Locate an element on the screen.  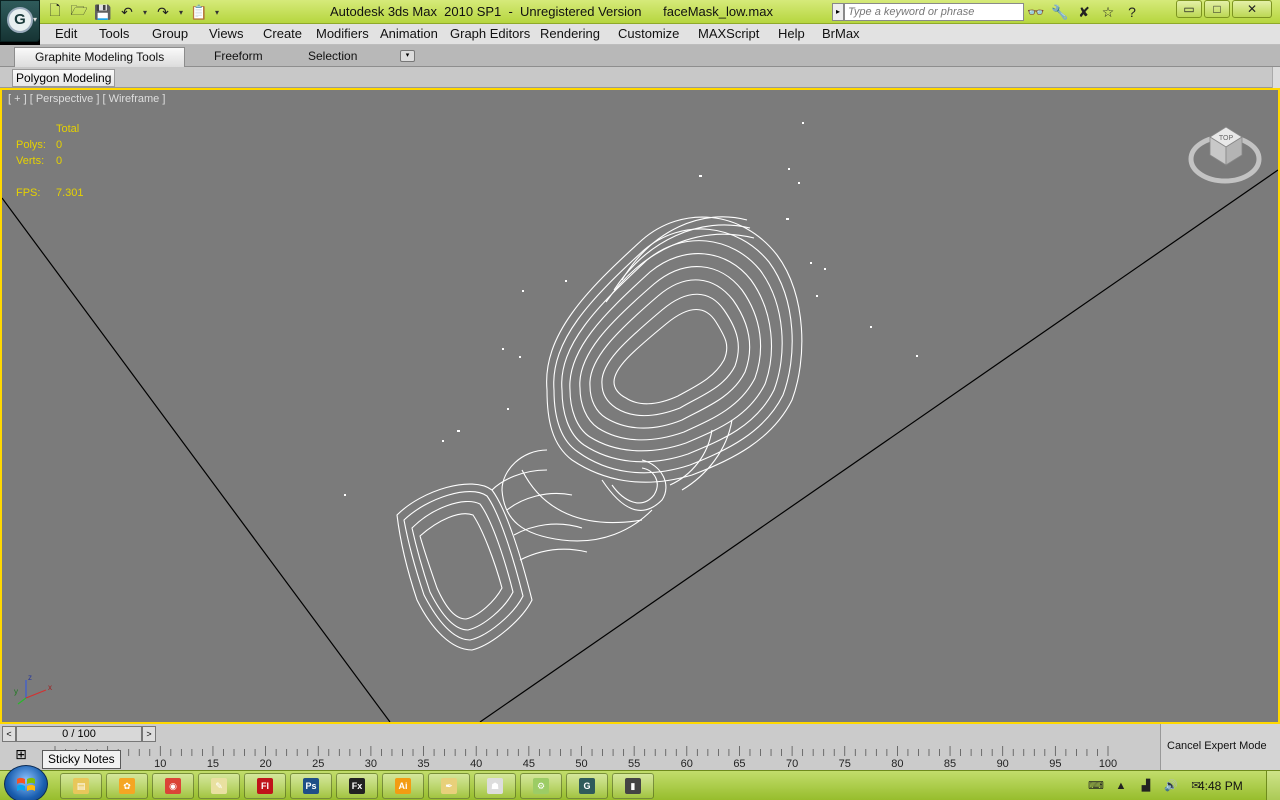
time-slider-prev-button: < is located at coordinates (9, 734).